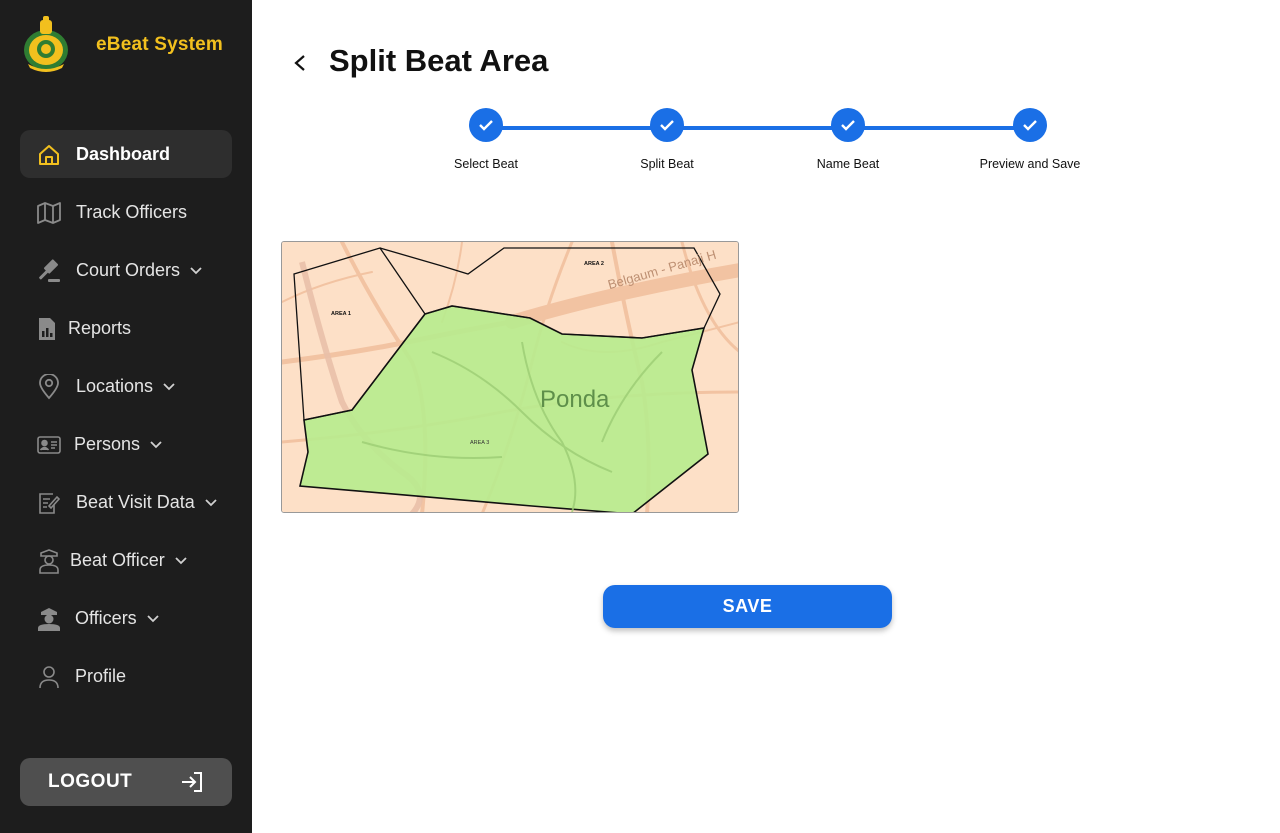  What do you see at coordinates (49, 155) in the screenshot?
I see `home-icon` at bounding box center [49, 155].